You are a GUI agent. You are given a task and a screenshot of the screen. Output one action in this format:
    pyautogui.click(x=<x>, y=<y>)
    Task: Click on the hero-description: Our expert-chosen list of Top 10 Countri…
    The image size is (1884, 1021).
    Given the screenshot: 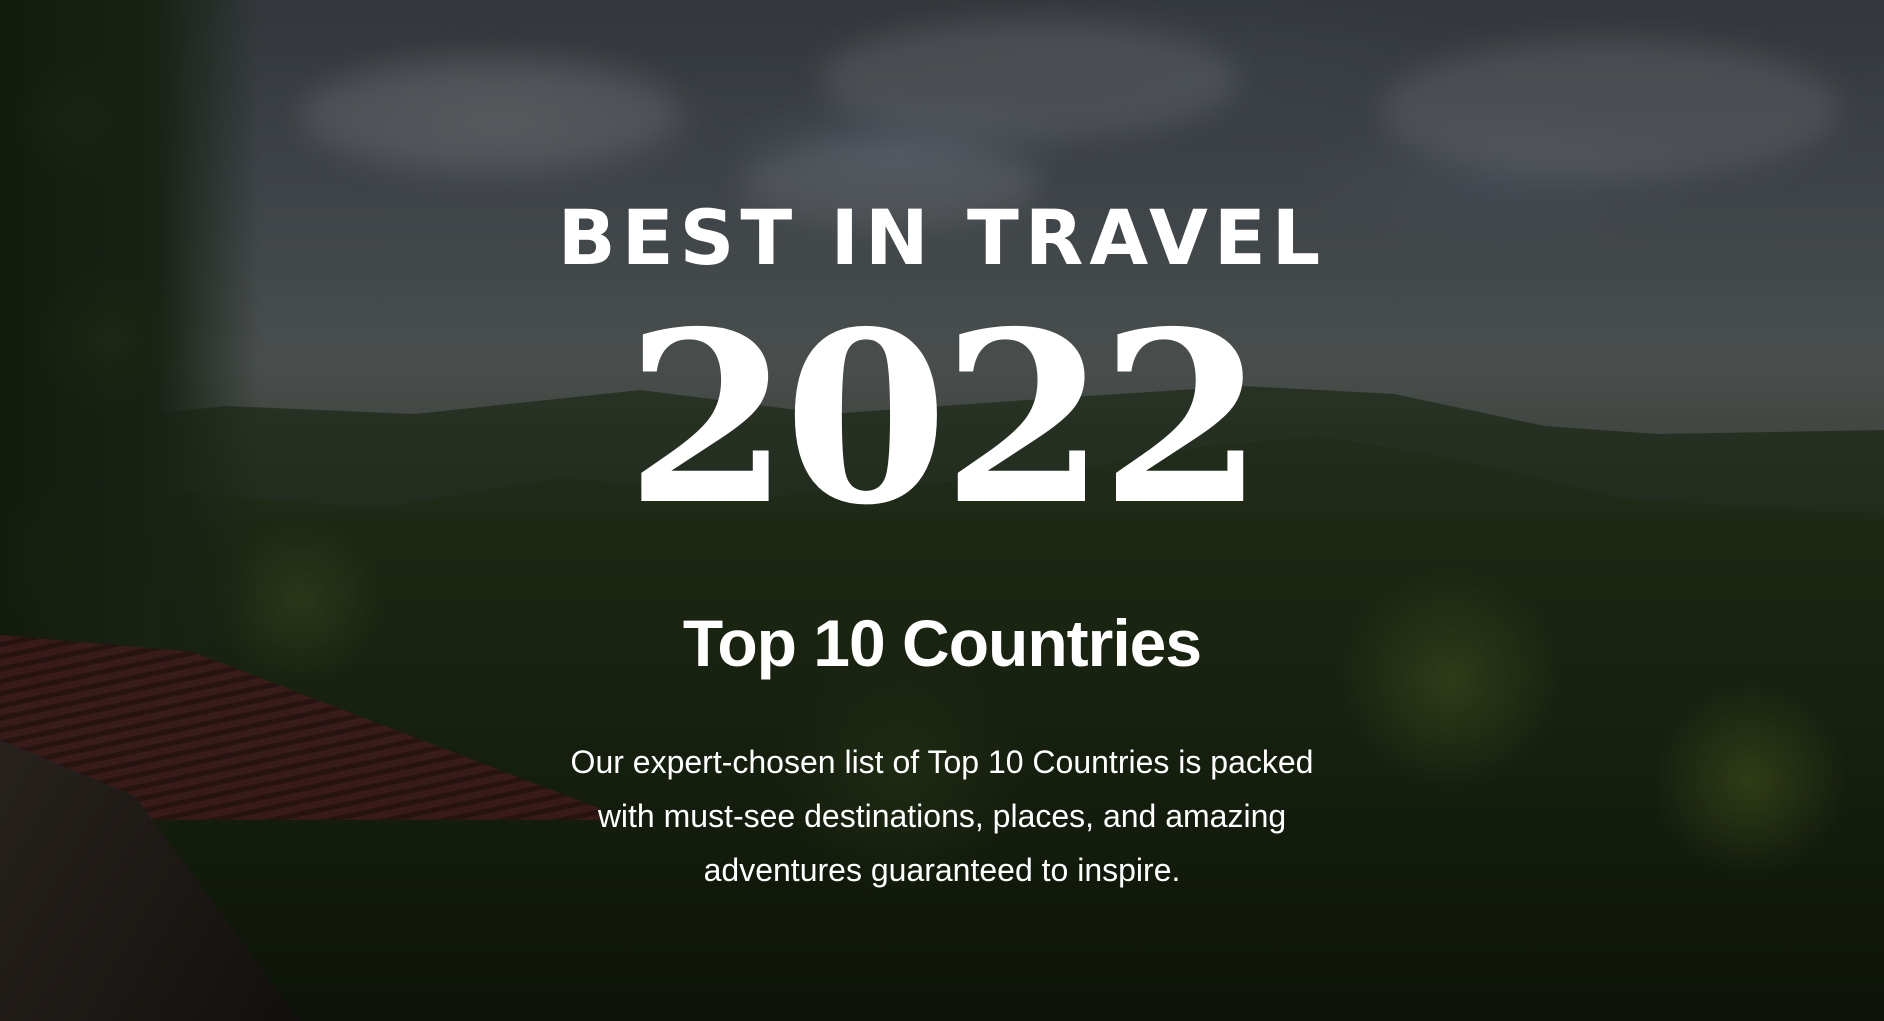 What is the action you would take?
    pyautogui.click(x=942, y=816)
    